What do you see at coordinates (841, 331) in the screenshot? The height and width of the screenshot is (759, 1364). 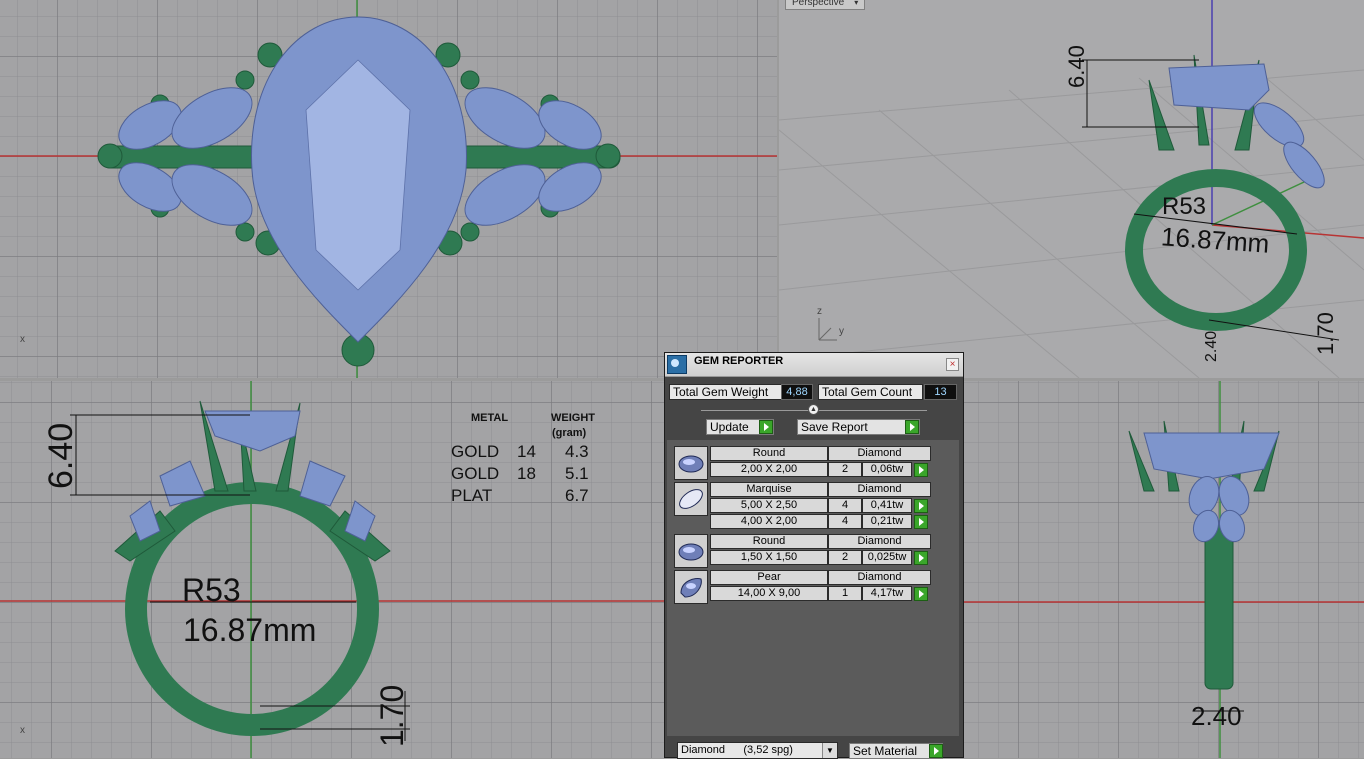 I see `axis-y-label: y` at bounding box center [841, 331].